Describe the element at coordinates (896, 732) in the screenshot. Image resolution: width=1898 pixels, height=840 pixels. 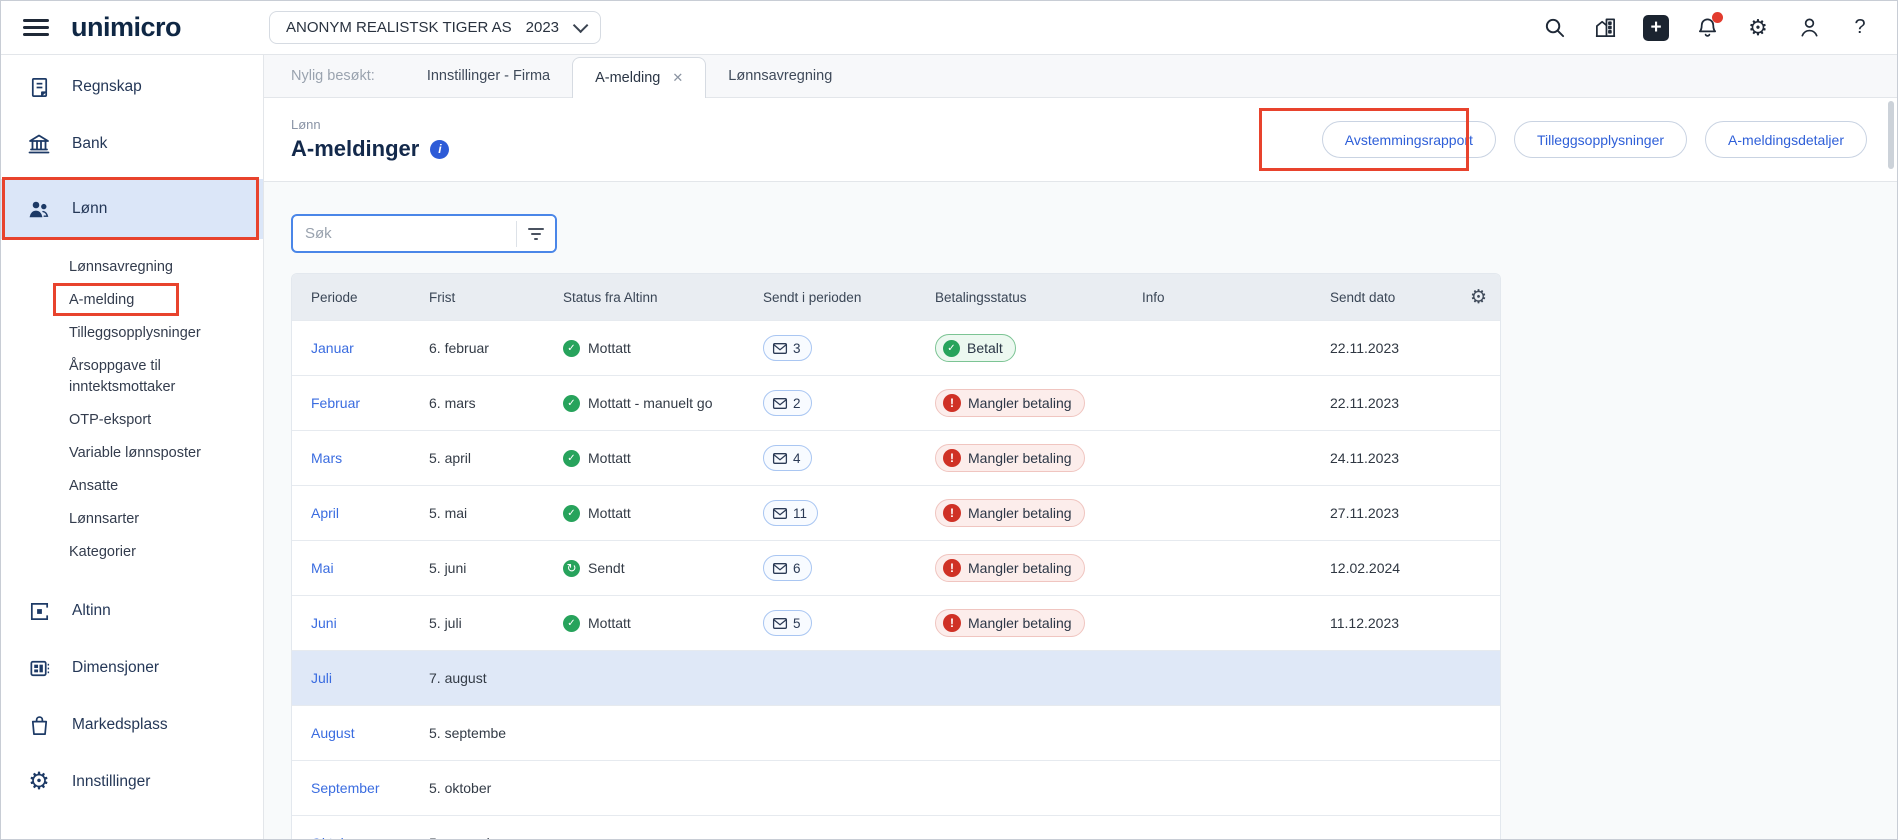
I see `table-row: August 5. septembe` at that location.